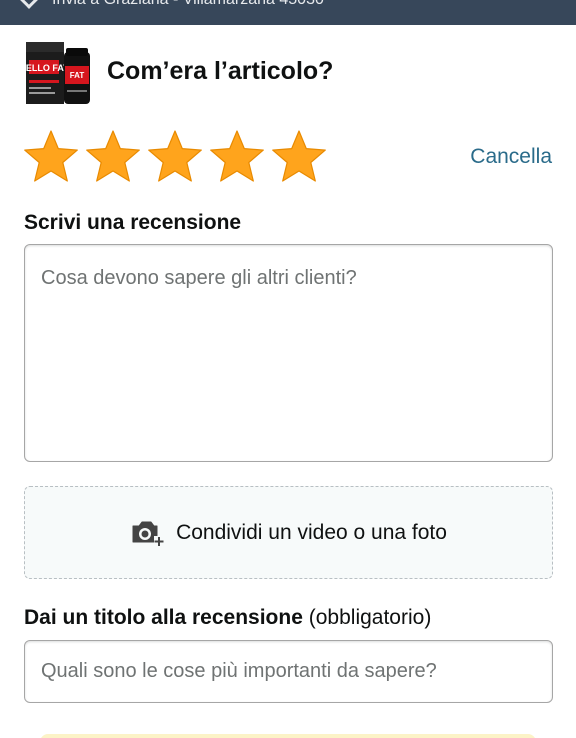  I want to click on delivery-location-bar: Invia a Graziana - Villamarzana 45030, so click(288, 12).